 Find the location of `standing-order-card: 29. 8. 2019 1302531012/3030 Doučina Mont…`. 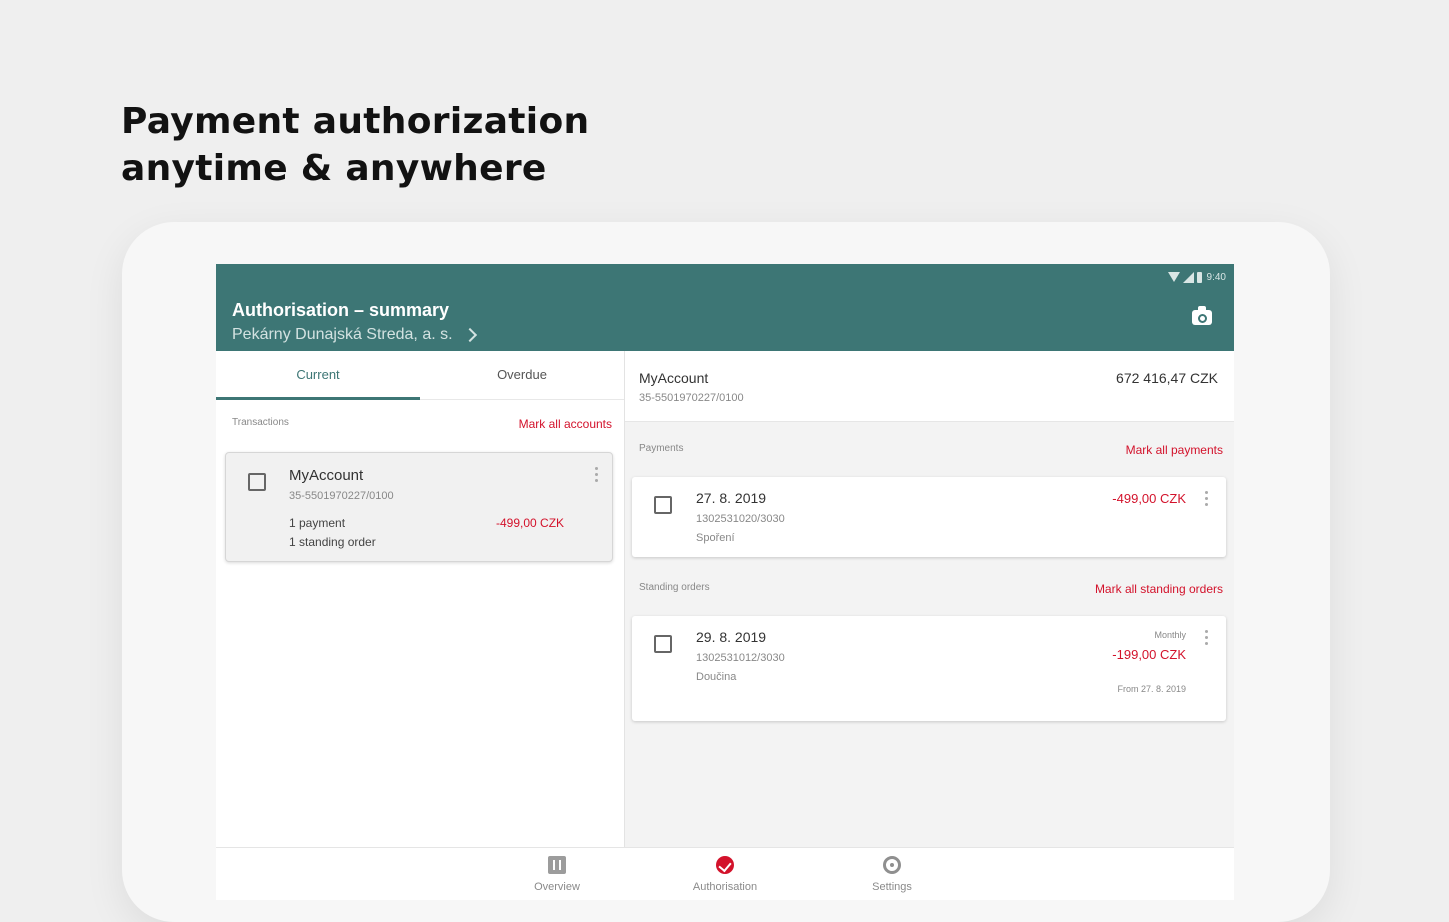

standing-order-card: 29. 8. 2019 1302531012/3030 Doučina Mont… is located at coordinates (929, 668).